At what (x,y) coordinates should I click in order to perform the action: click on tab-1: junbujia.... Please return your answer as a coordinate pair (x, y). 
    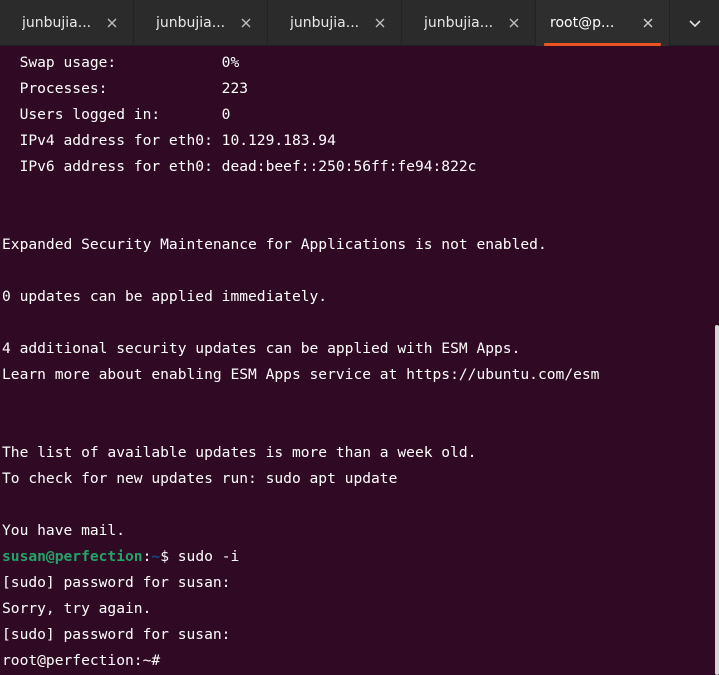
    Looking at the image, I should click on (67, 23).